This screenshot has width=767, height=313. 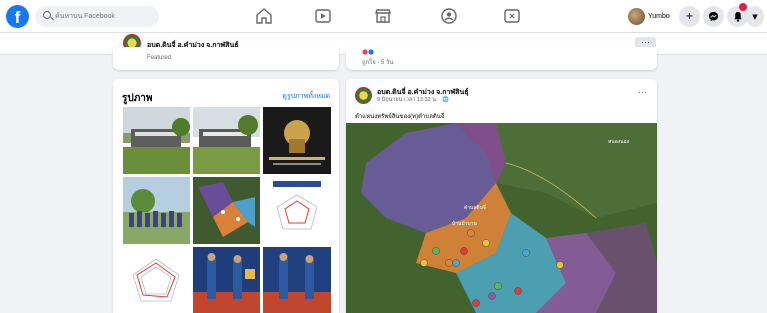 I want to click on marketplace-icon, so click(x=383, y=16).